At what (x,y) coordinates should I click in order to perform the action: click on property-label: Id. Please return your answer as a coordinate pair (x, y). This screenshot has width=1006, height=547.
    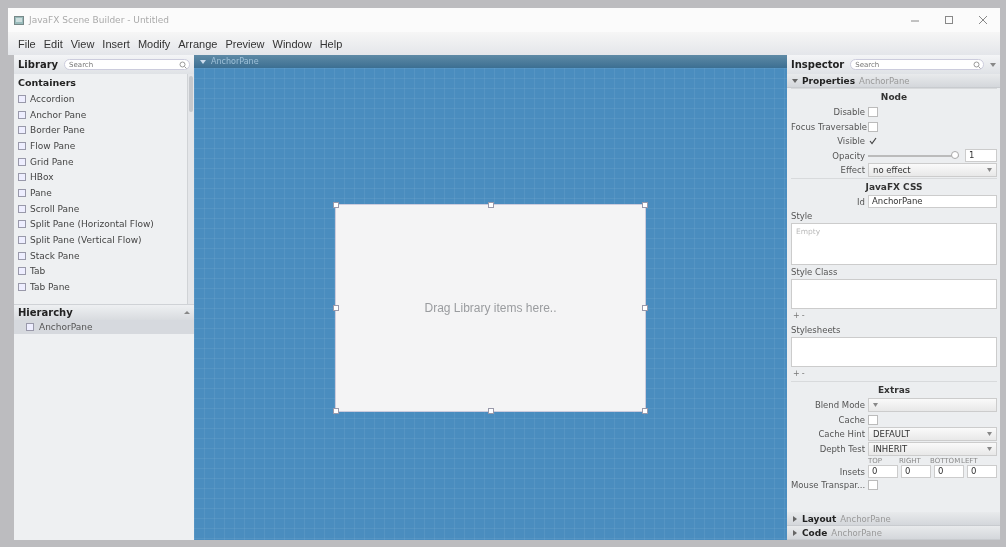
    Looking at the image, I should click on (860, 201).